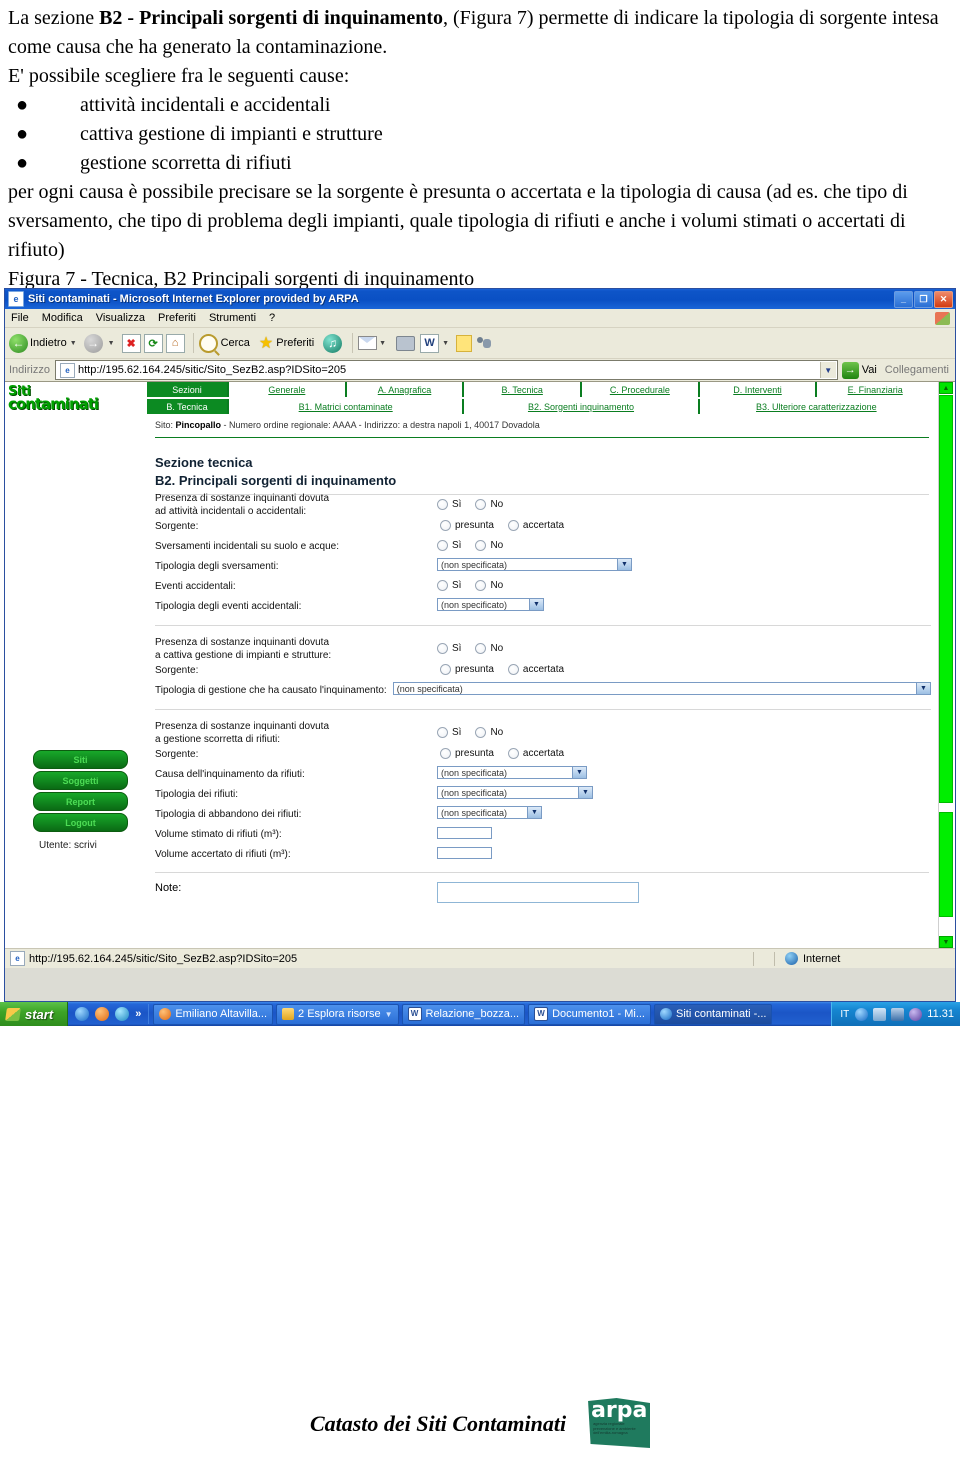 The image size is (960, 1466). What do you see at coordinates (543, 672) in the screenshot?
I see `field-row-source2: Sorgente: presunta accertata` at bounding box center [543, 672].